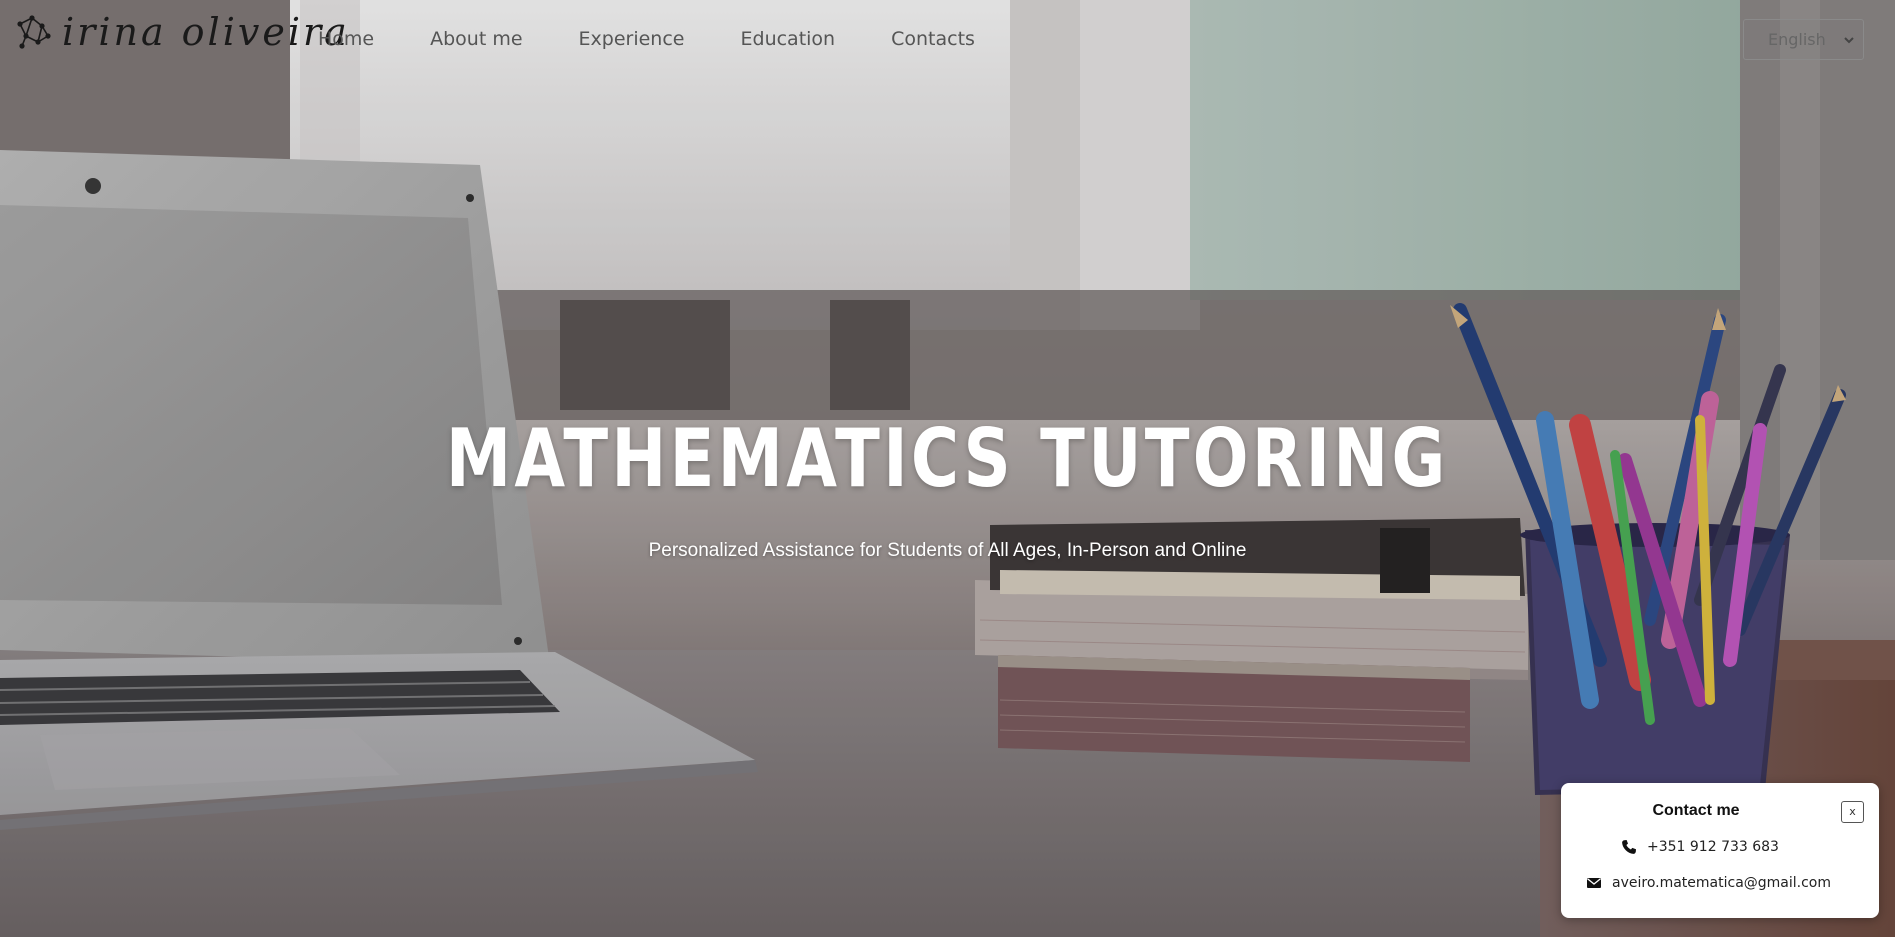 The image size is (1895, 937). I want to click on contact-email: aveiro.matematica@gmail.com, so click(1708, 883).